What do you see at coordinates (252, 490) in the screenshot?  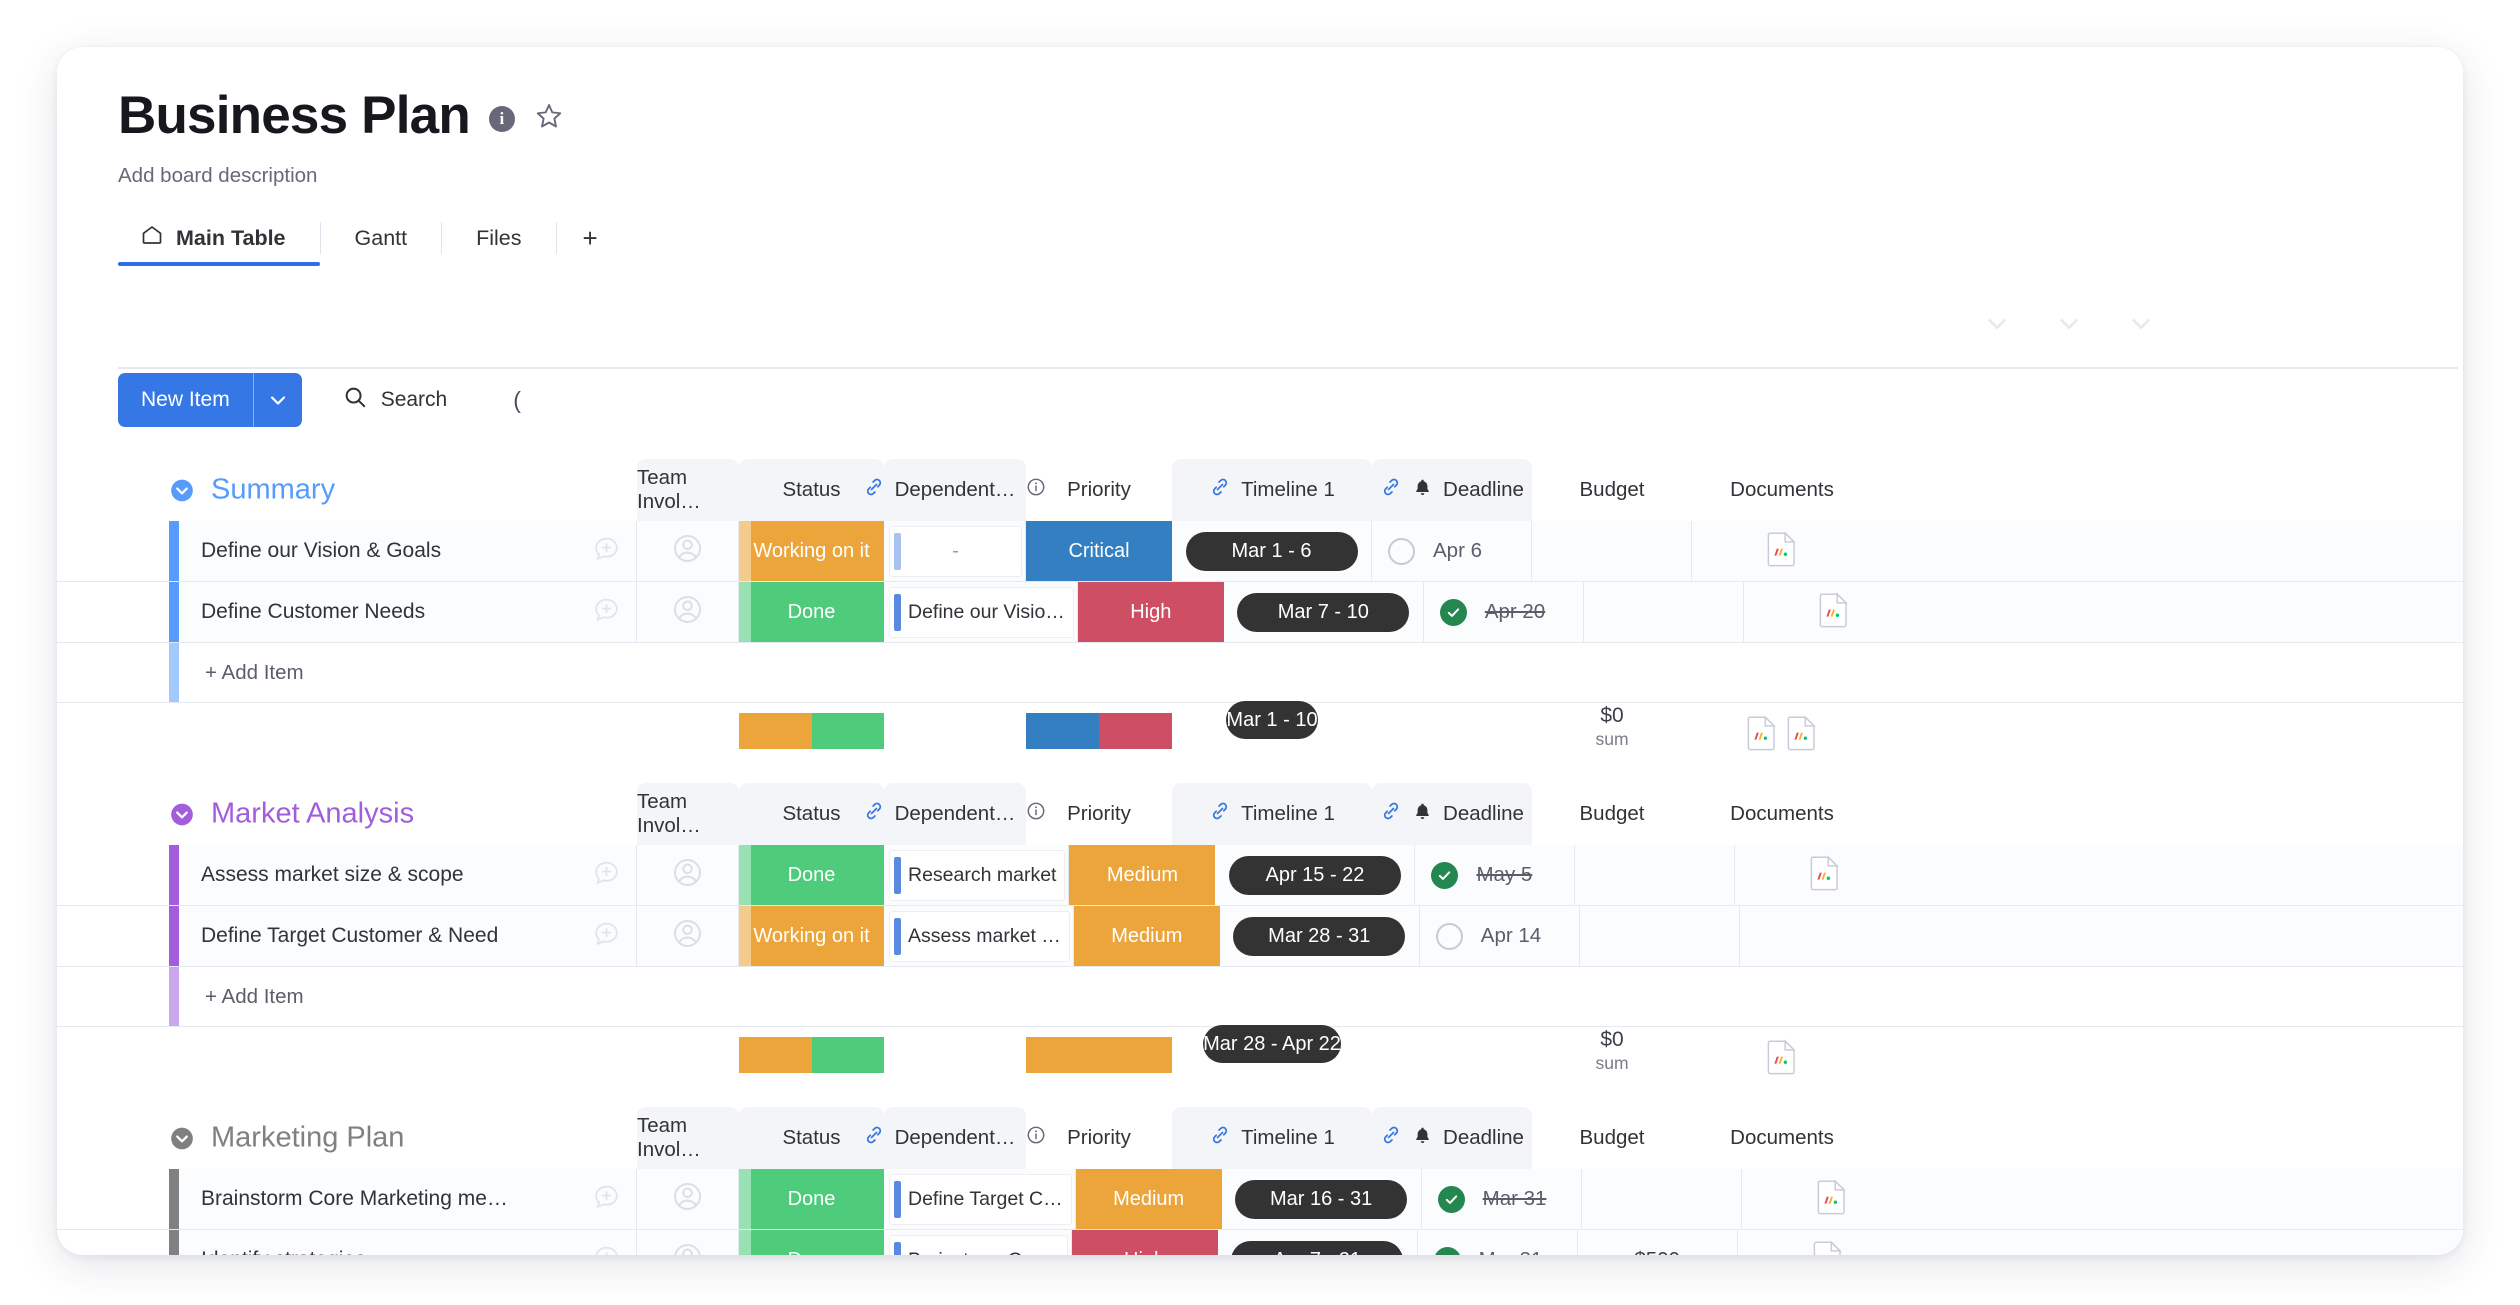 I see `group-title: Summary` at bounding box center [252, 490].